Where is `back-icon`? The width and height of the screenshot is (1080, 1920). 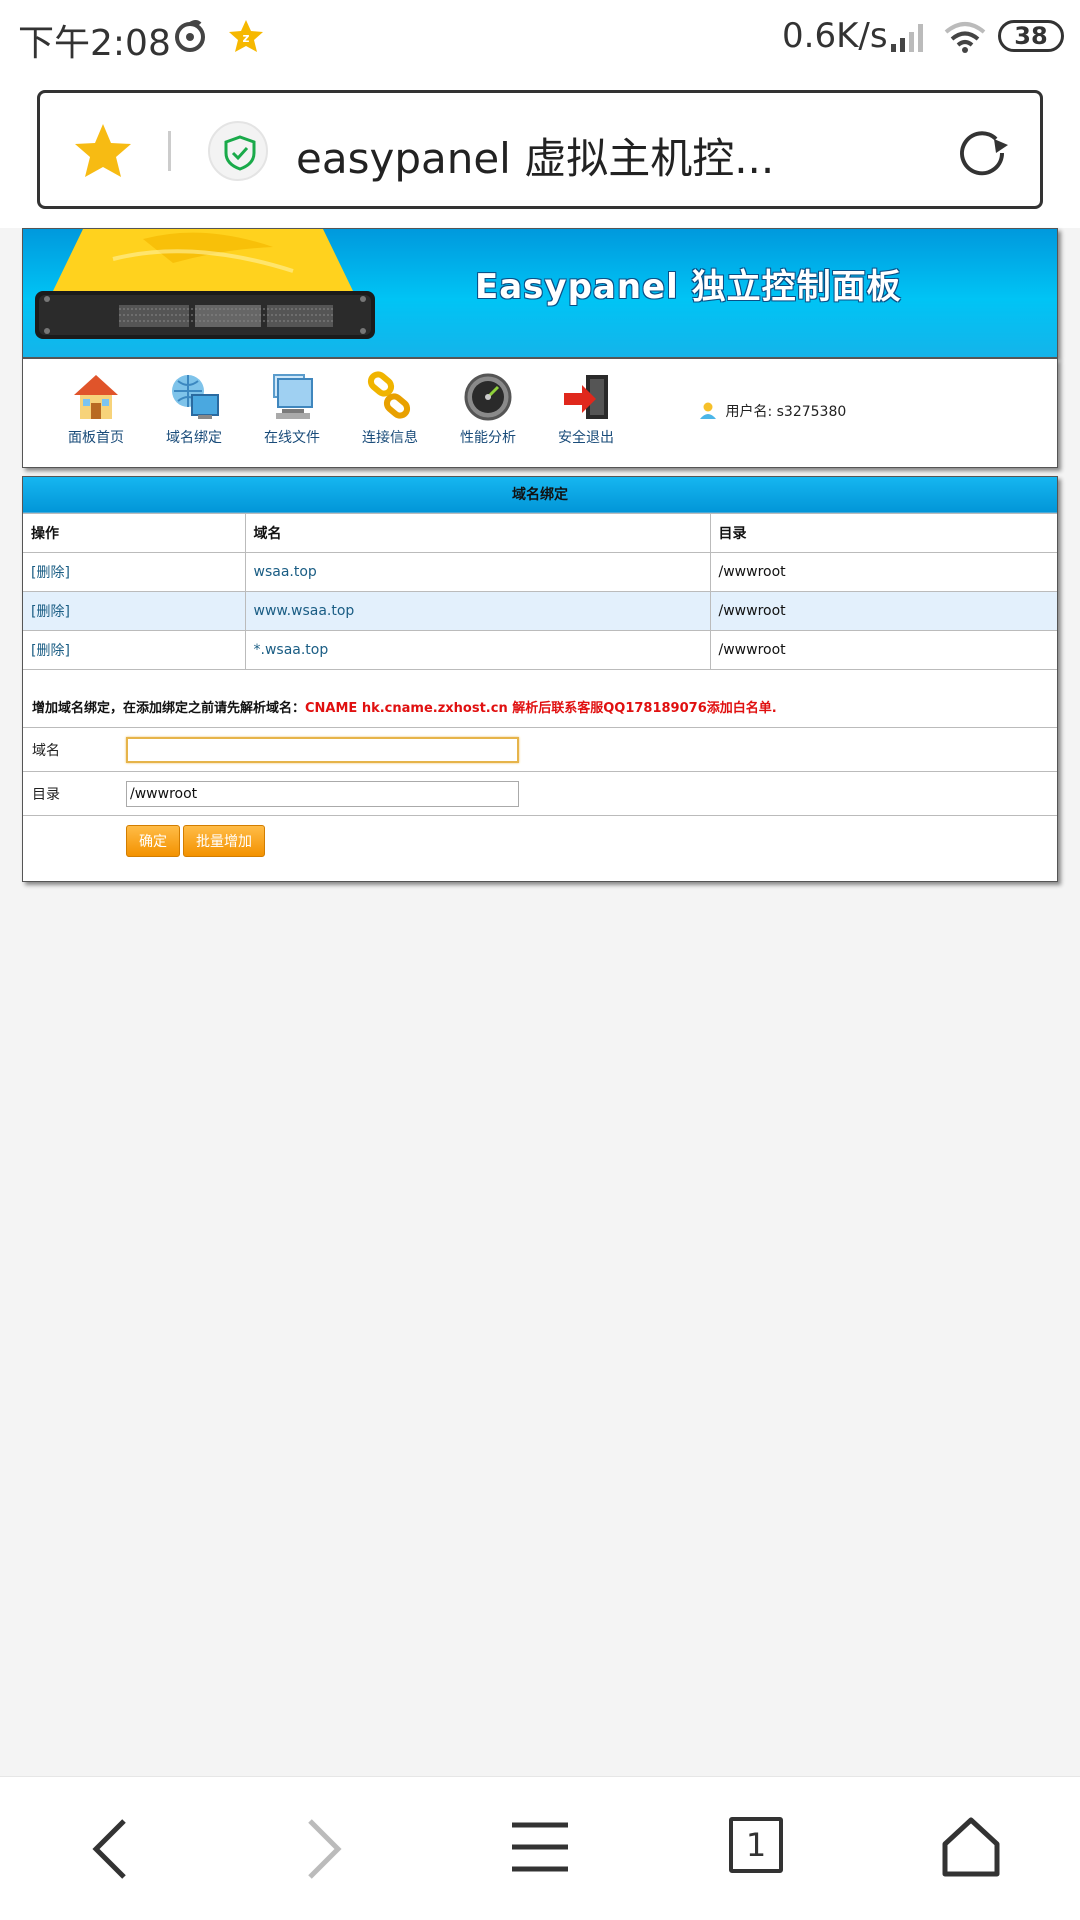 back-icon is located at coordinates (110, 1849).